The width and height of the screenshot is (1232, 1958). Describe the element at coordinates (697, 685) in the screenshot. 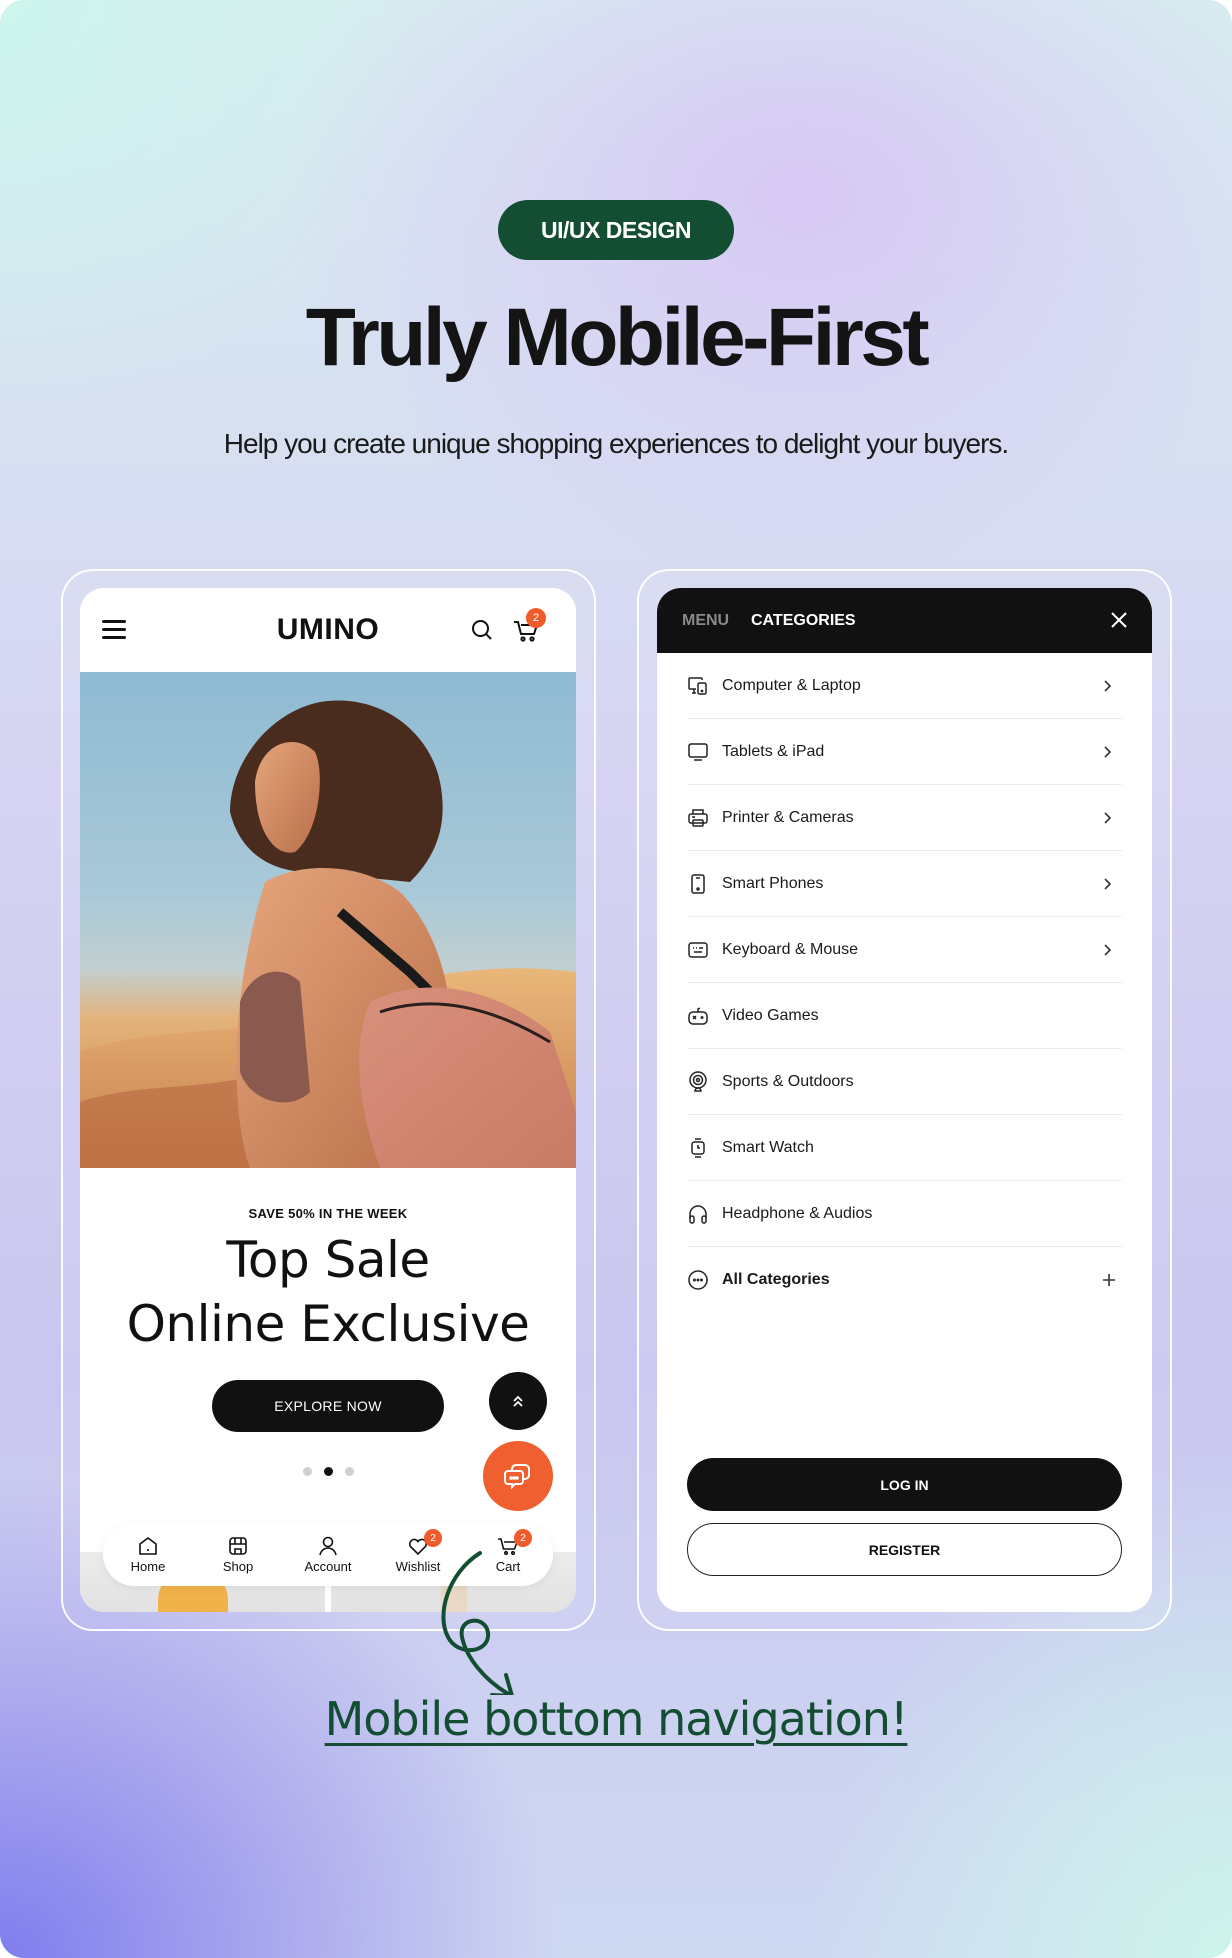

I see `computer-icon` at that location.